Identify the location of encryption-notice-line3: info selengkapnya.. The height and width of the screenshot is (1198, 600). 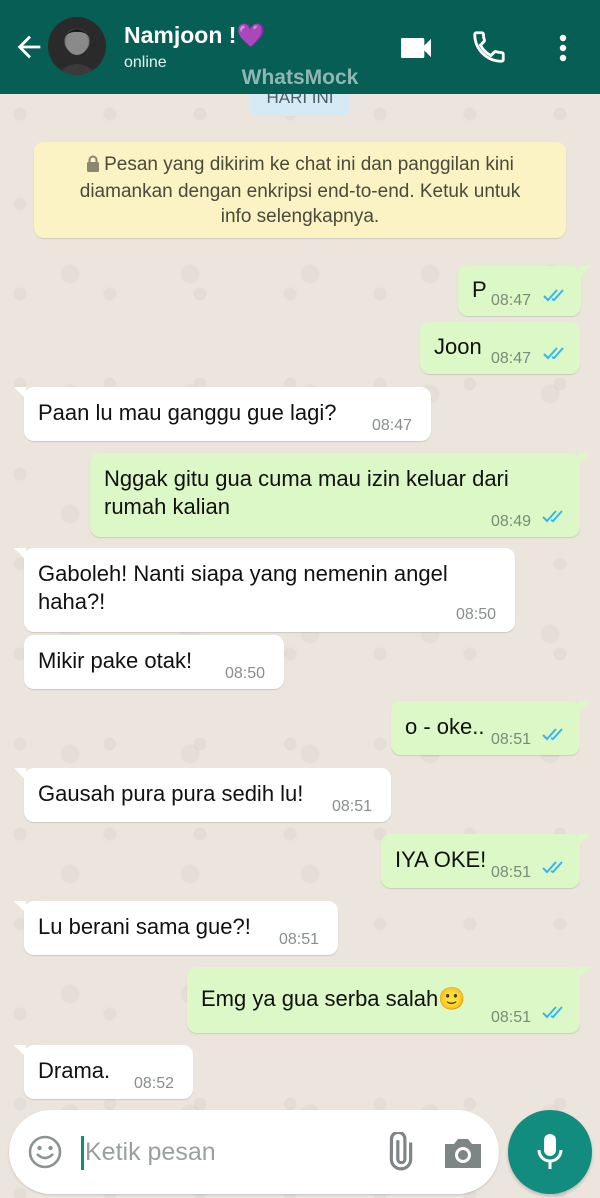
(300, 216).